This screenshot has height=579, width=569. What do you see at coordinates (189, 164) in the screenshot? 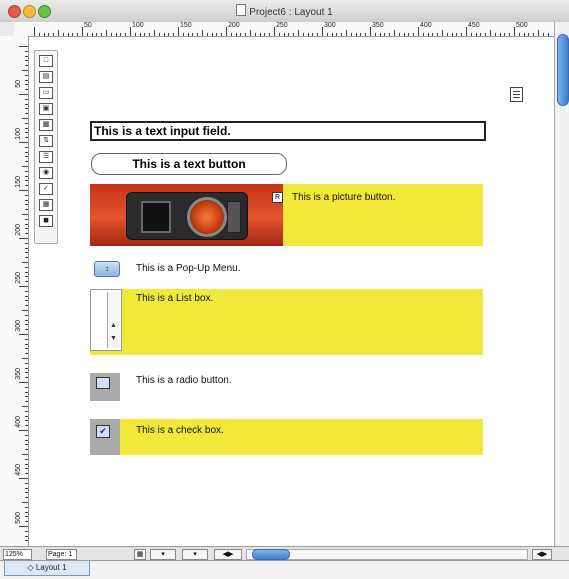
I see `text-button: This is a text button` at bounding box center [189, 164].